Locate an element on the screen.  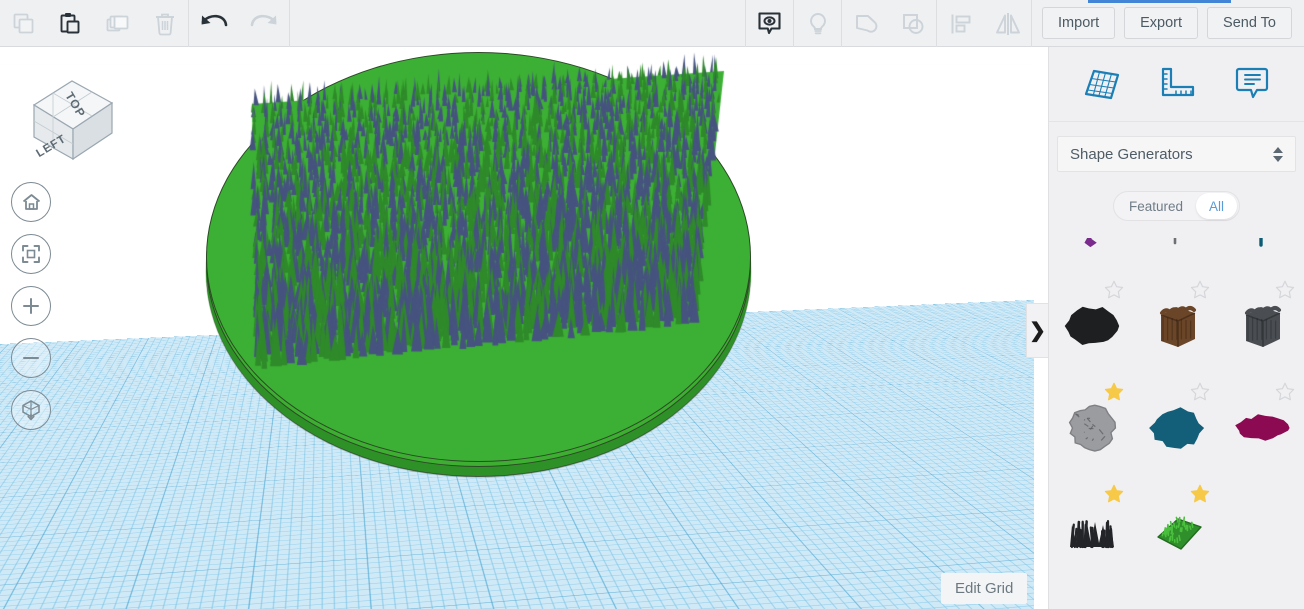
view-tool-group is located at coordinates (888, 23).